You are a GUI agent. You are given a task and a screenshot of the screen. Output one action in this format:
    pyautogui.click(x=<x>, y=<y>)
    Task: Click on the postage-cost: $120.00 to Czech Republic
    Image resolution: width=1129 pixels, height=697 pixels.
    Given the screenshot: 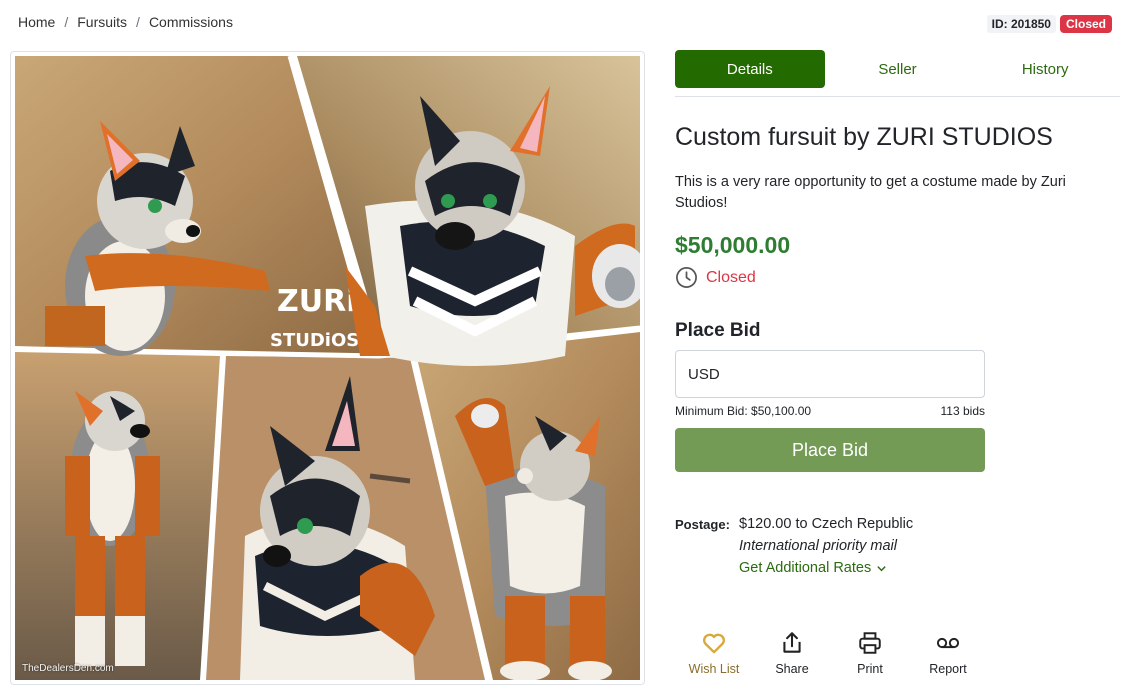 What is the action you would take?
    pyautogui.click(x=826, y=524)
    